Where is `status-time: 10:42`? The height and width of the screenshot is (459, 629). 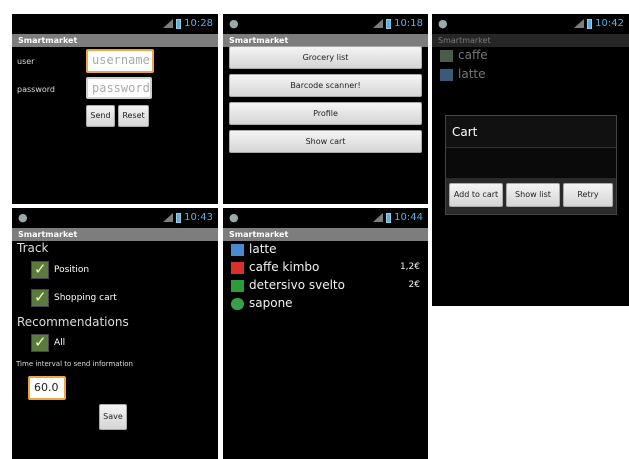 status-time: 10:42 is located at coordinates (609, 23).